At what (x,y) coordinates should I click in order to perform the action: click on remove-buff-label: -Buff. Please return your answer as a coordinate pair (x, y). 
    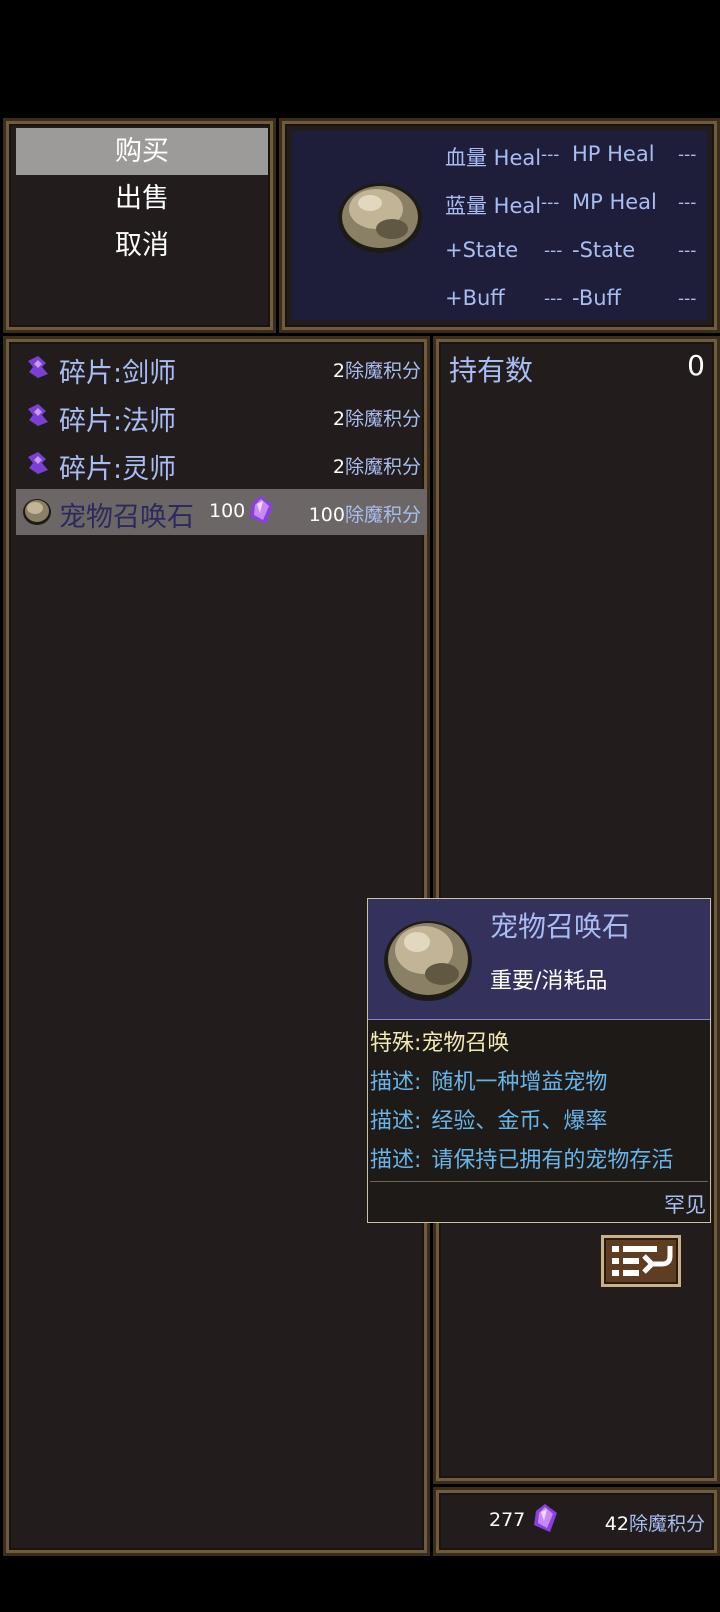
    Looking at the image, I should click on (597, 298).